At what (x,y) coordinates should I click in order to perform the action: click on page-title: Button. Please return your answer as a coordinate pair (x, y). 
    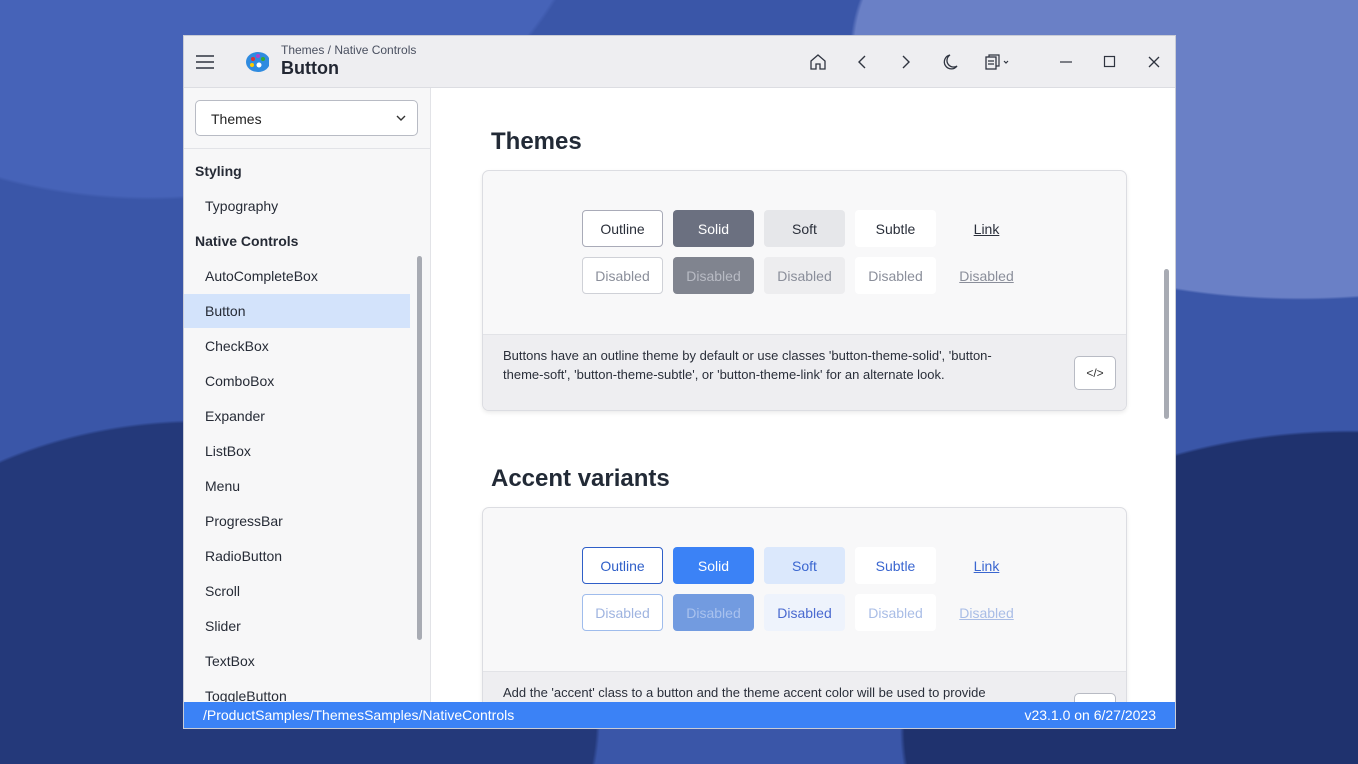
    Looking at the image, I should click on (310, 68).